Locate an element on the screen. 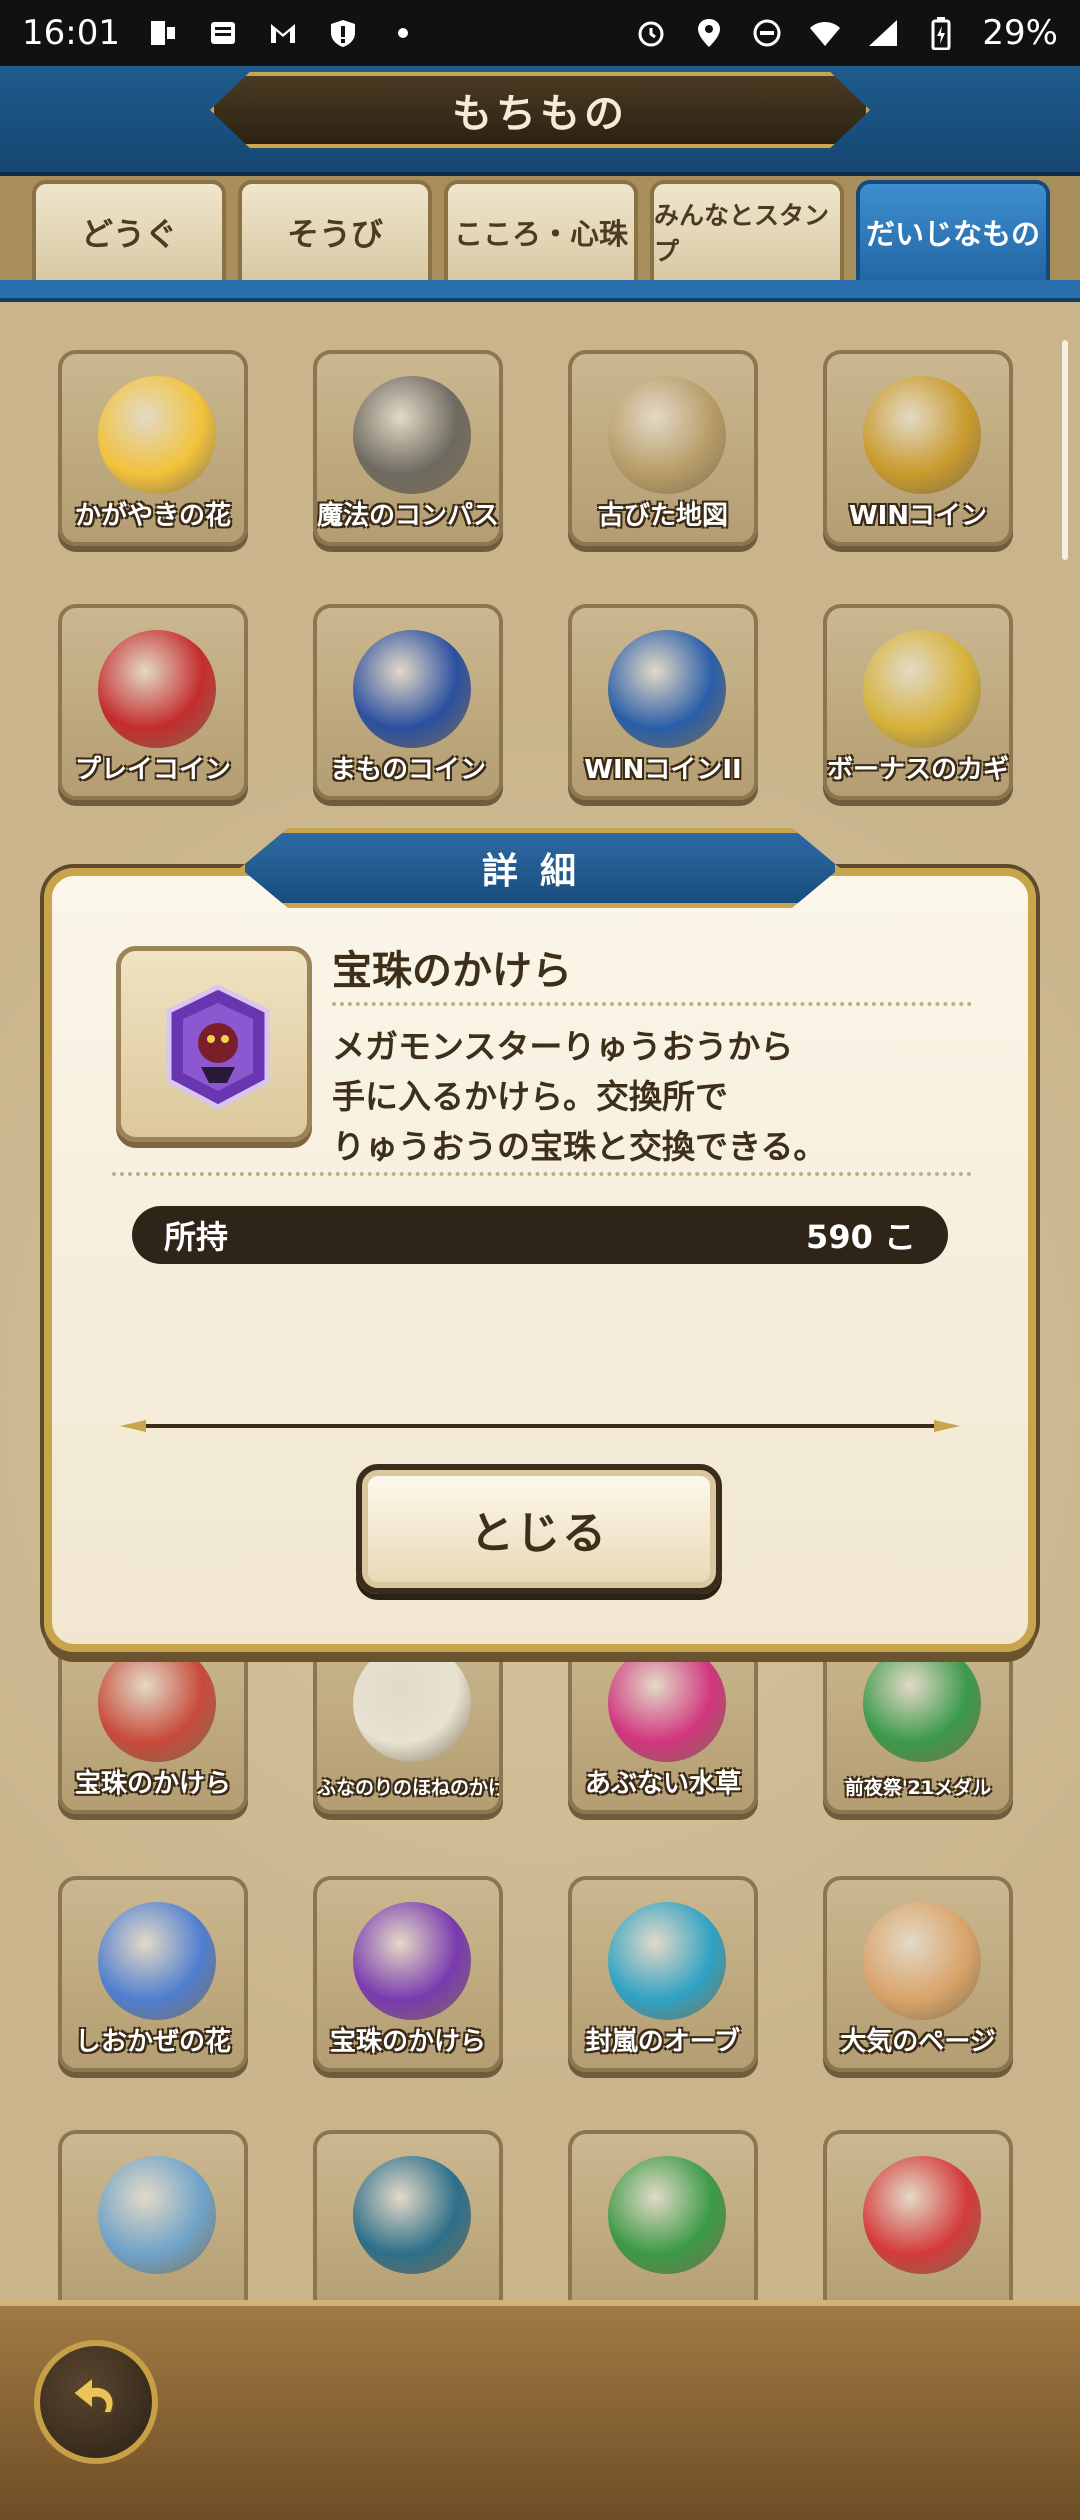 The image size is (1080, 2520). orb-icon is located at coordinates (667, 1961).